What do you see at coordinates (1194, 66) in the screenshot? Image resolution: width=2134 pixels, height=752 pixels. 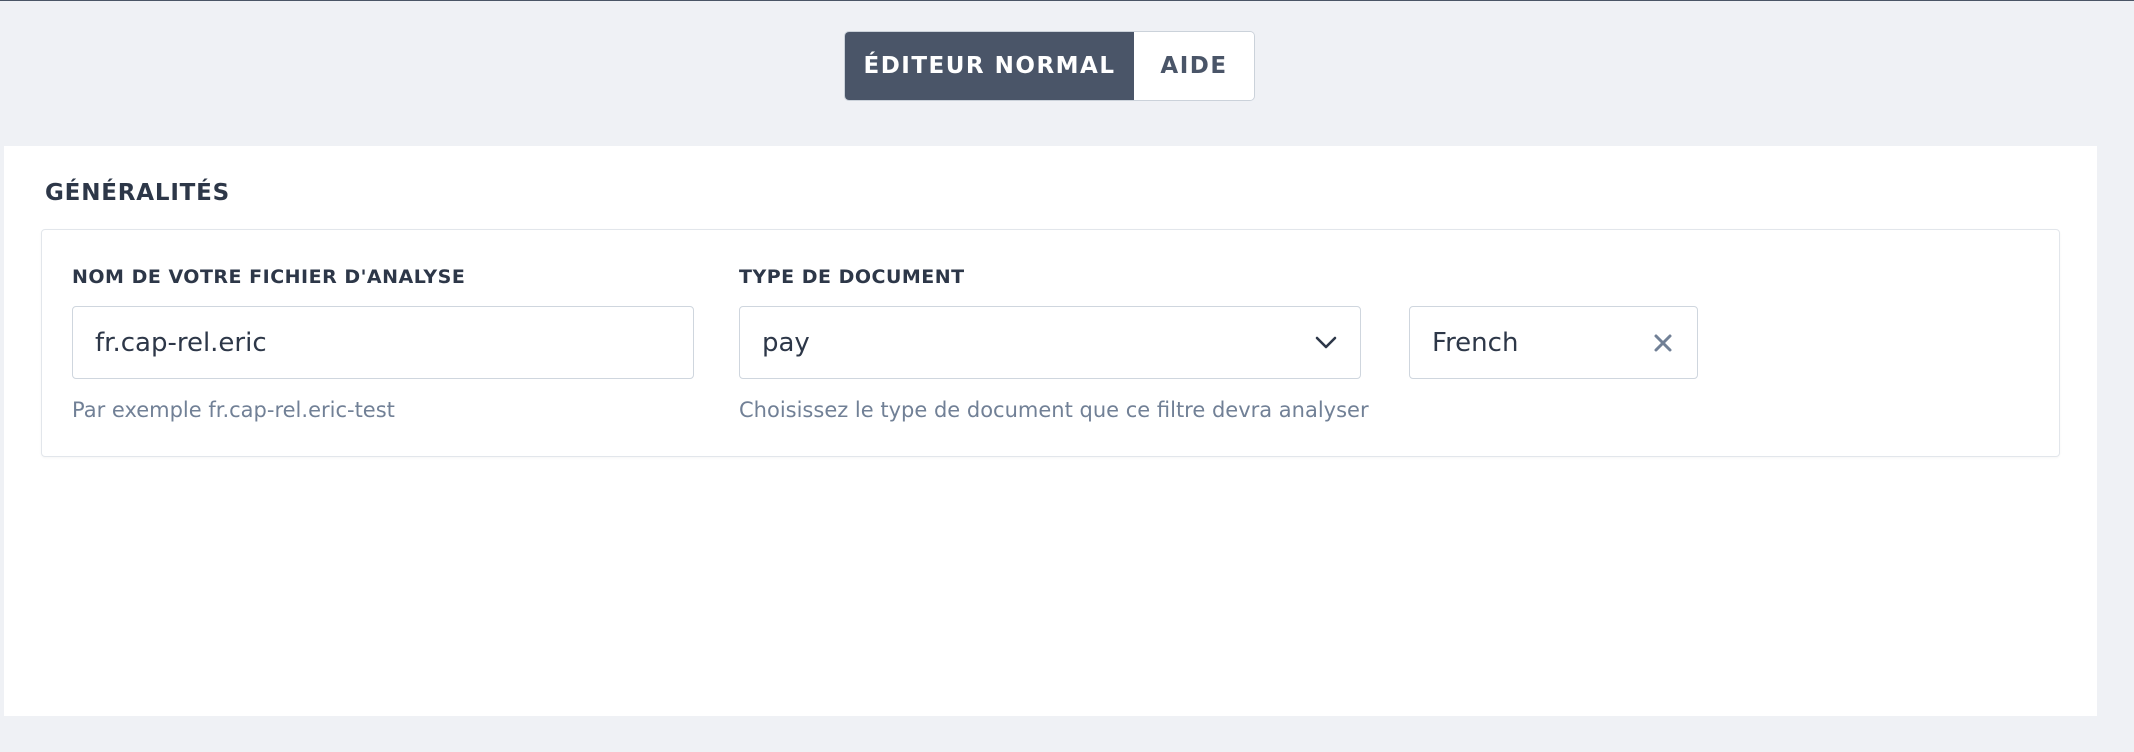 I see `help-button: AIDE` at bounding box center [1194, 66].